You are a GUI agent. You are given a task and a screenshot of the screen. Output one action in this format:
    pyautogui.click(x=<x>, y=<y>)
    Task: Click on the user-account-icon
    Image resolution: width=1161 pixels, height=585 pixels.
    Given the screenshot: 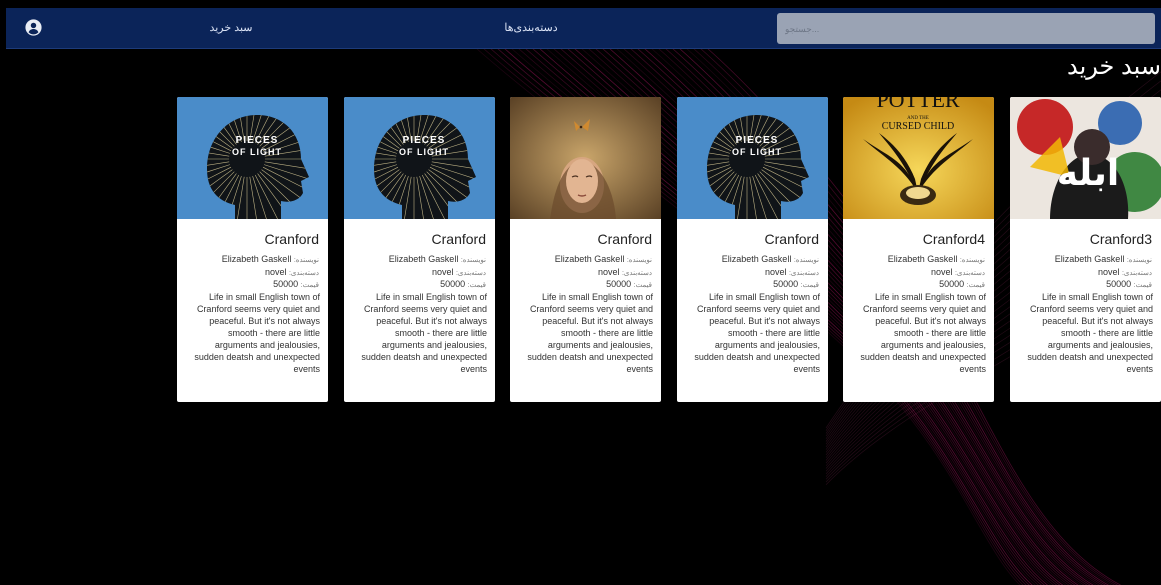 What is the action you would take?
    pyautogui.click(x=33, y=27)
    